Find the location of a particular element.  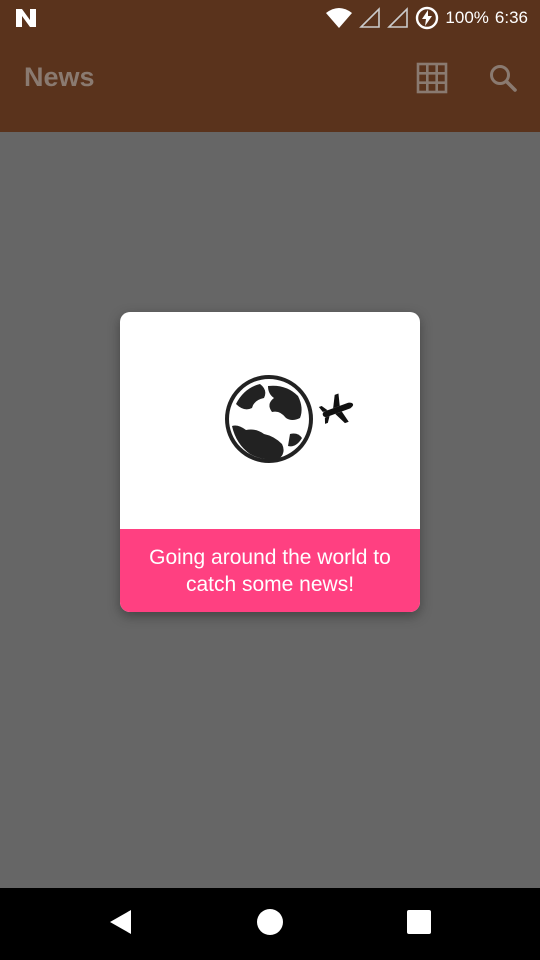

home-icon is located at coordinates (270, 924).